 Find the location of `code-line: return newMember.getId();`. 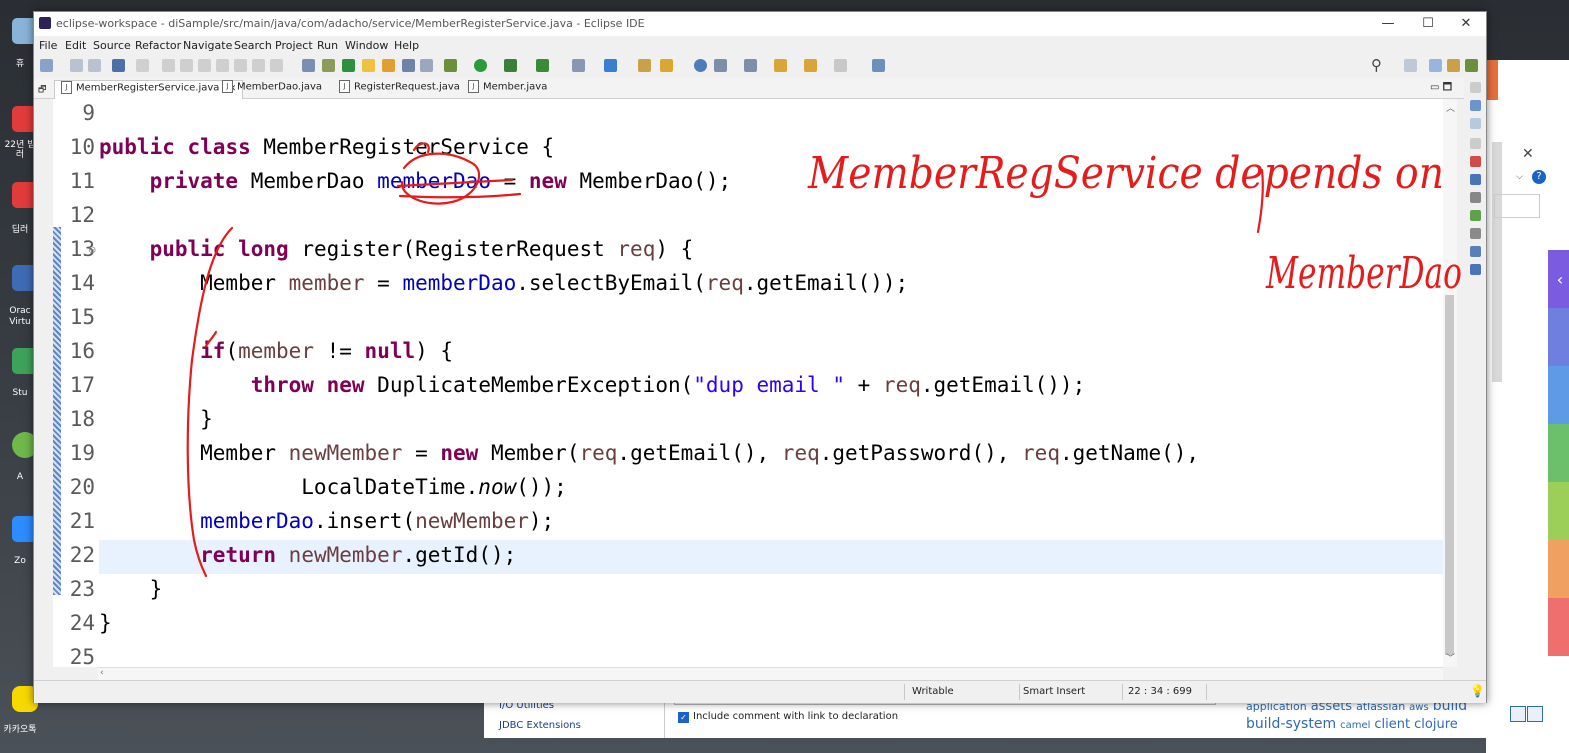

code-line: return newMember.getId(); is located at coordinates (307, 555).